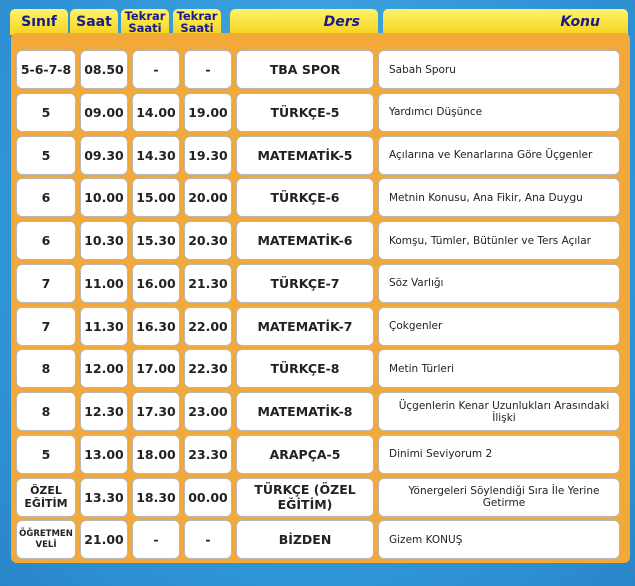 This screenshot has height=586, width=635. I want to click on cell-saat: 09.30, so click(104, 155).